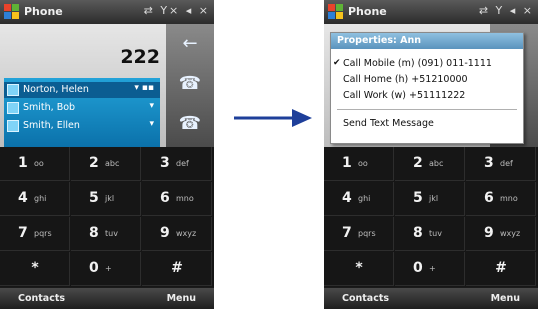  What do you see at coordinates (427, 41) in the screenshot?
I see `popup-header: Properties: Ann` at bounding box center [427, 41].